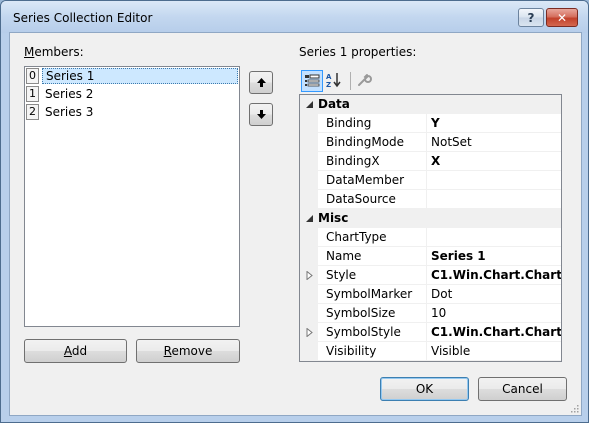 Image resolution: width=589 pixels, height=423 pixels. I want to click on arrow-down-icon, so click(261, 114).